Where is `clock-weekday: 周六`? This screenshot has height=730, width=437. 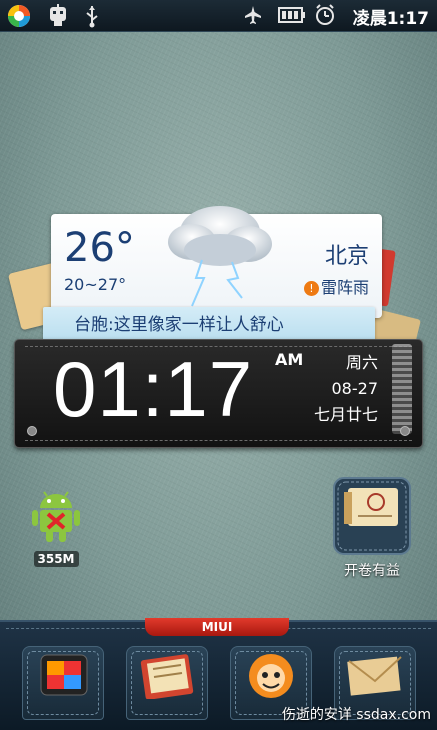 clock-weekday: 周六 is located at coordinates (361, 362).